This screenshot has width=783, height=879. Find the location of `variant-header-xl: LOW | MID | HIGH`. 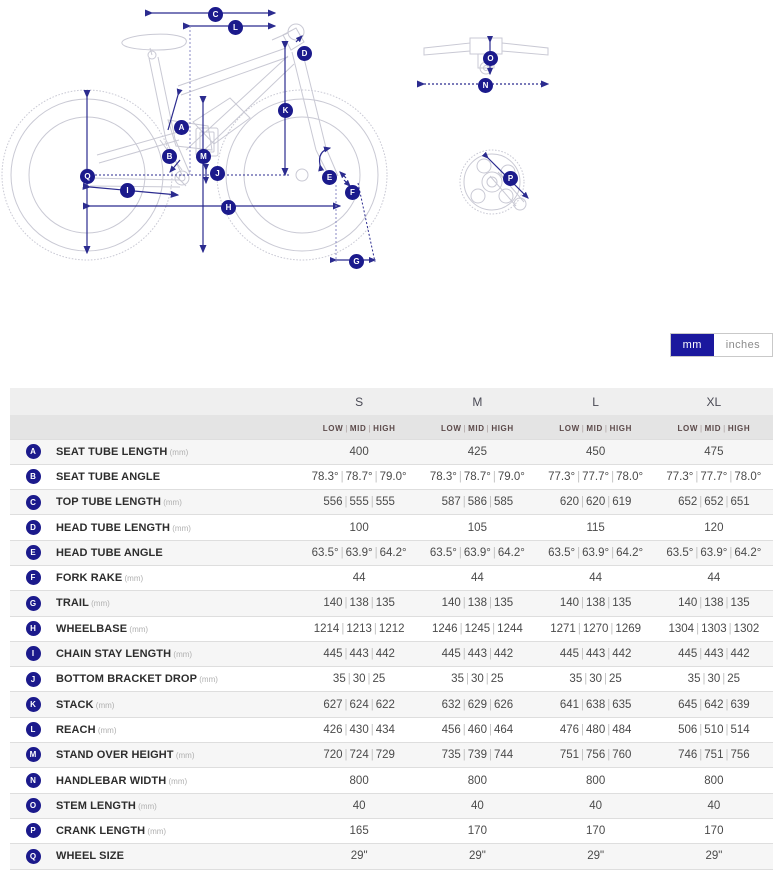

variant-header-xl: LOW | MID | HIGH is located at coordinates (714, 428).